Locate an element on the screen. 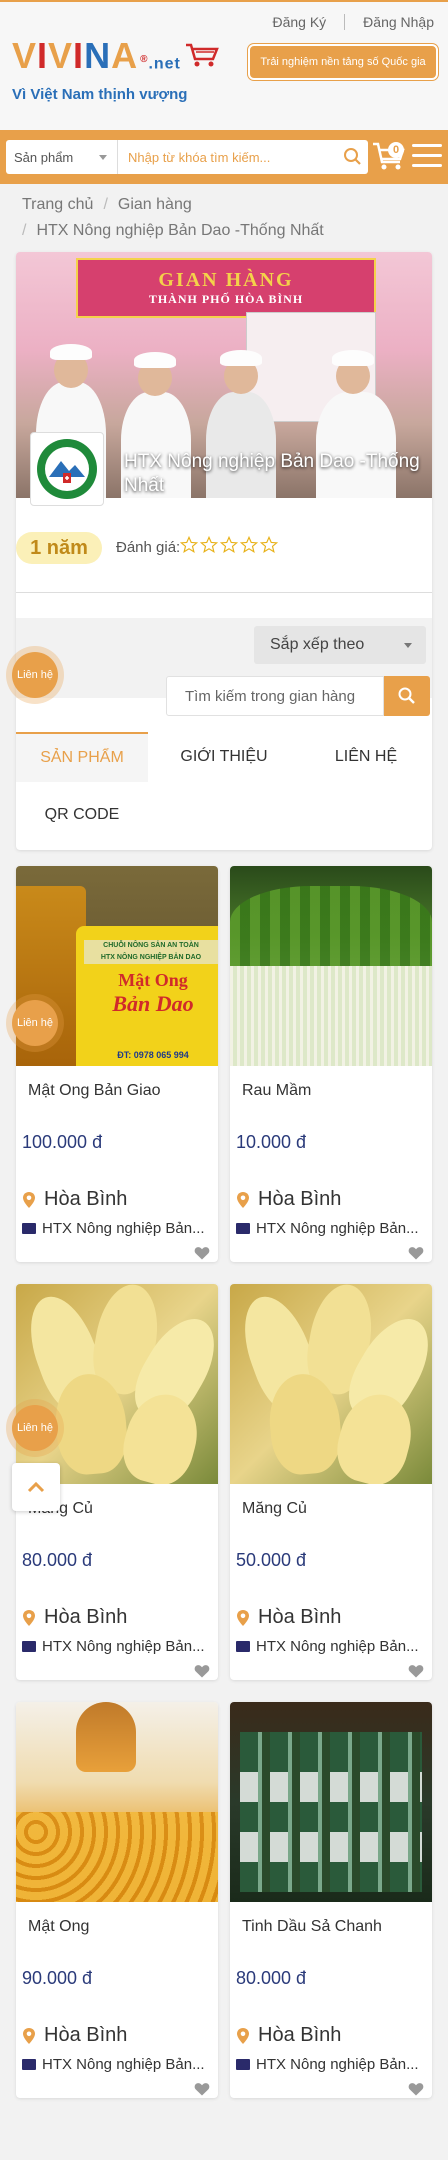 Image resolution: width=448 pixels, height=2160 pixels. category-select: Sản phẩm is located at coordinates (62, 157).